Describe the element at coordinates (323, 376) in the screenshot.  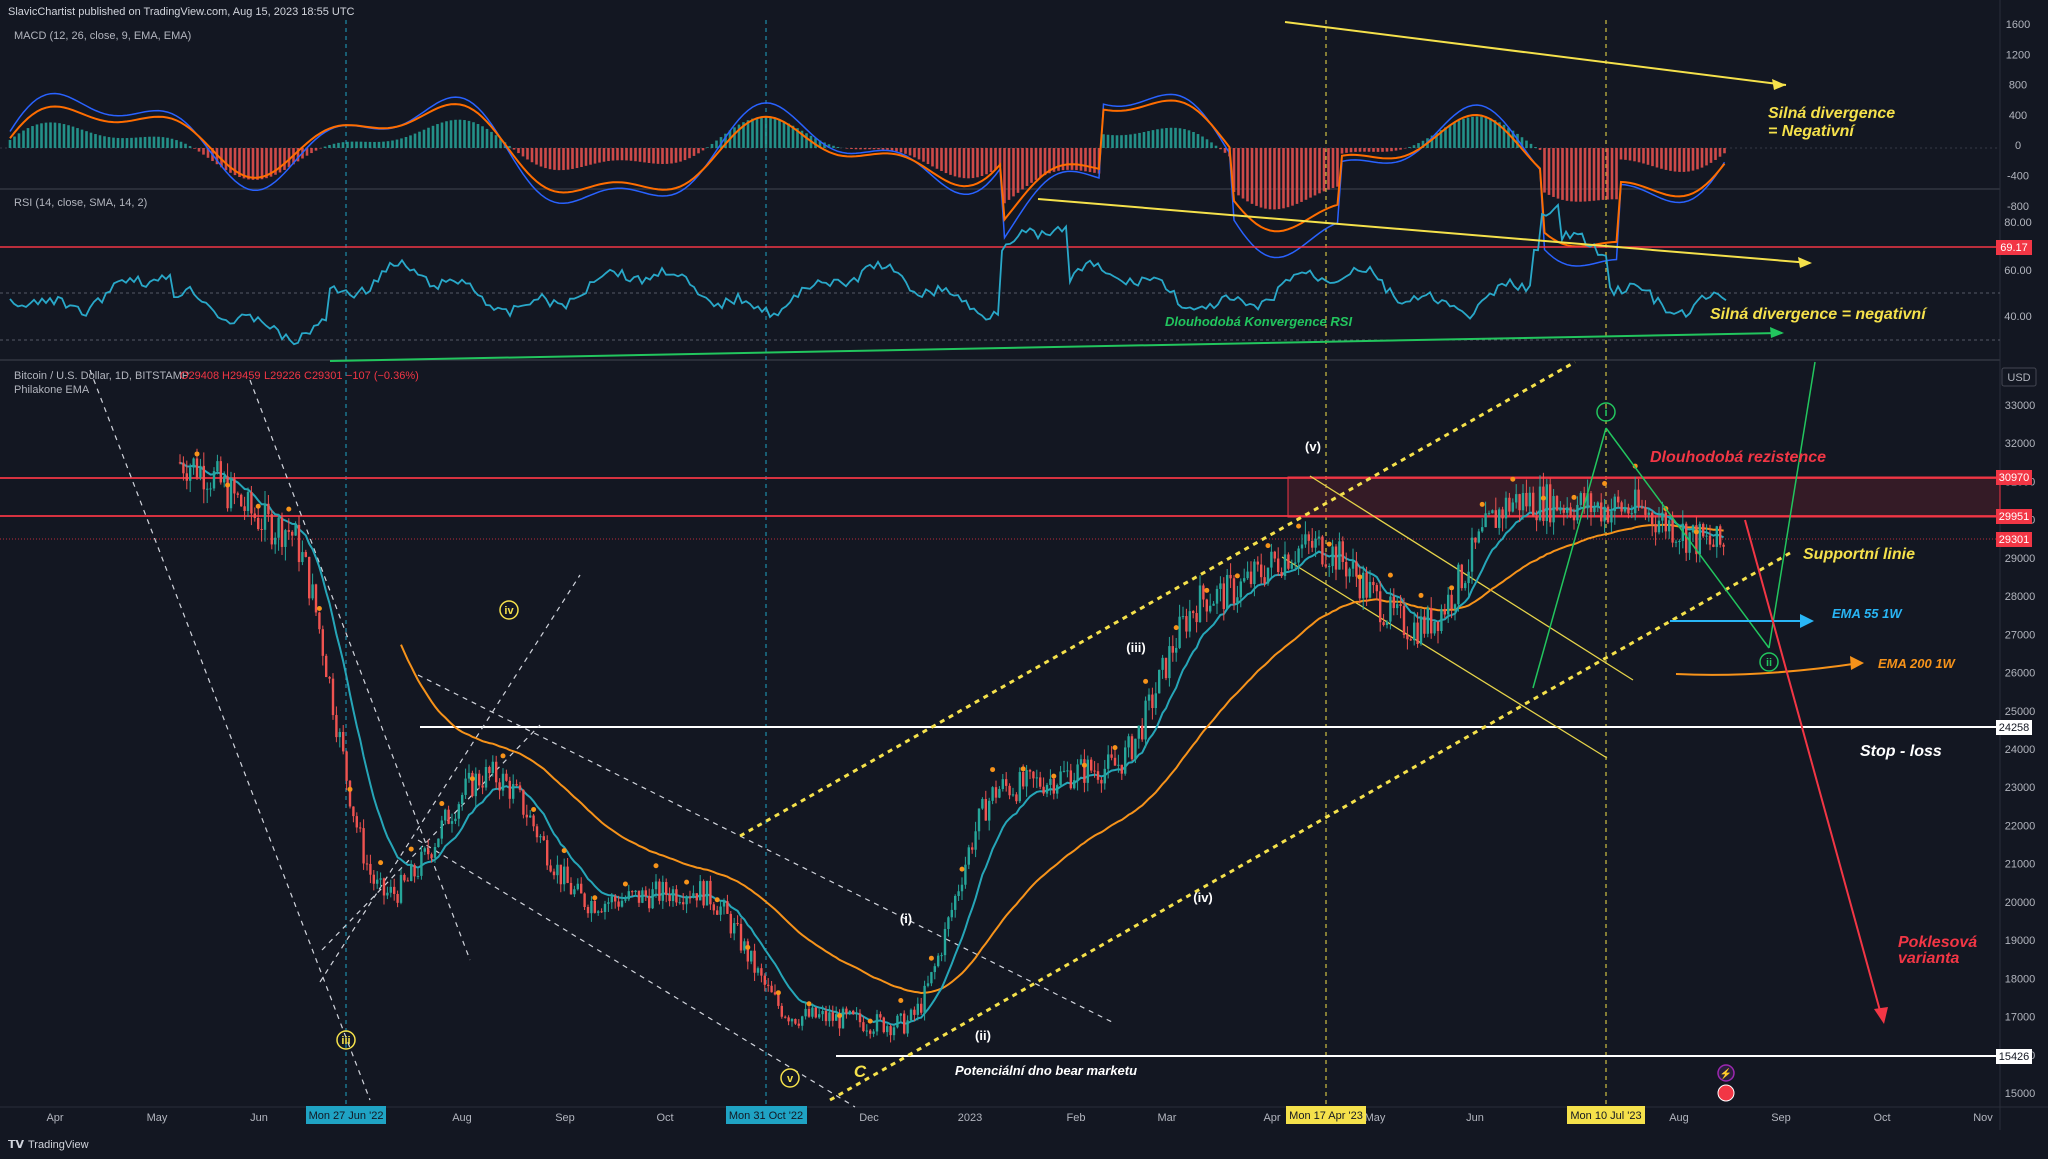
I see `ohlc-close: C29301` at that location.